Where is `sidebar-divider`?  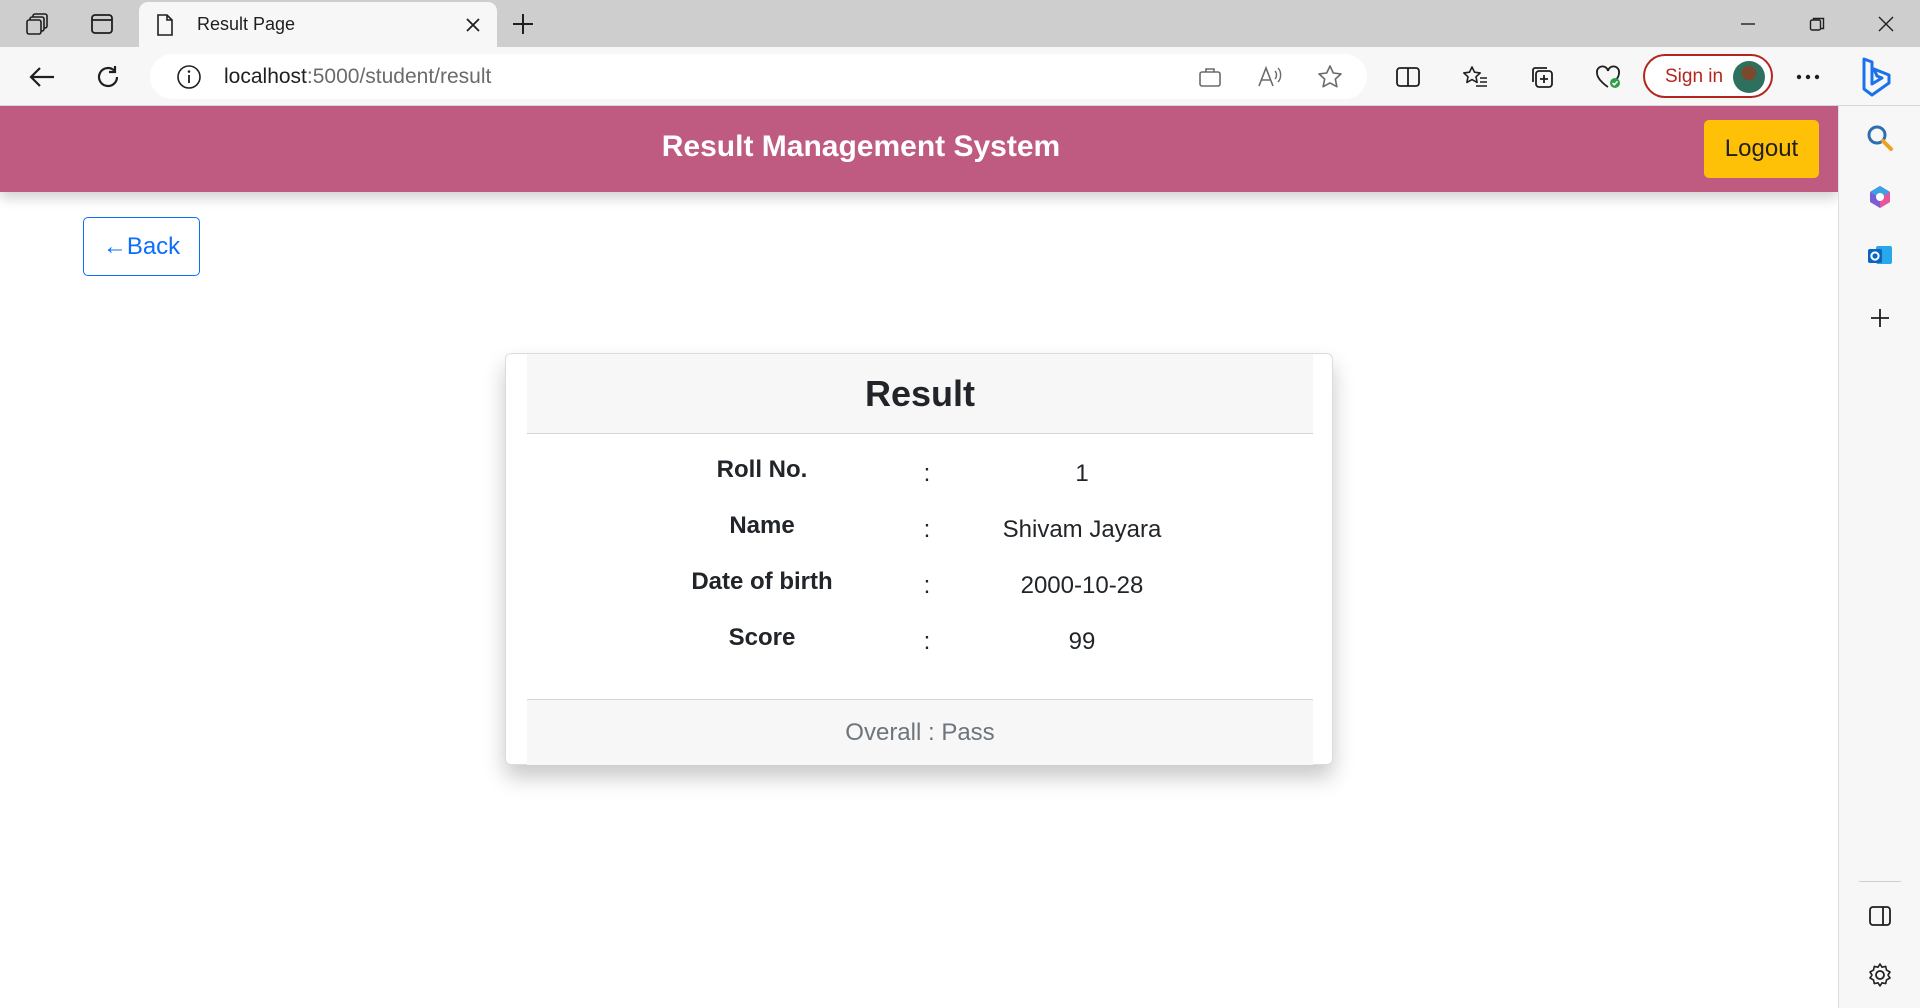 sidebar-divider is located at coordinates (1880, 881).